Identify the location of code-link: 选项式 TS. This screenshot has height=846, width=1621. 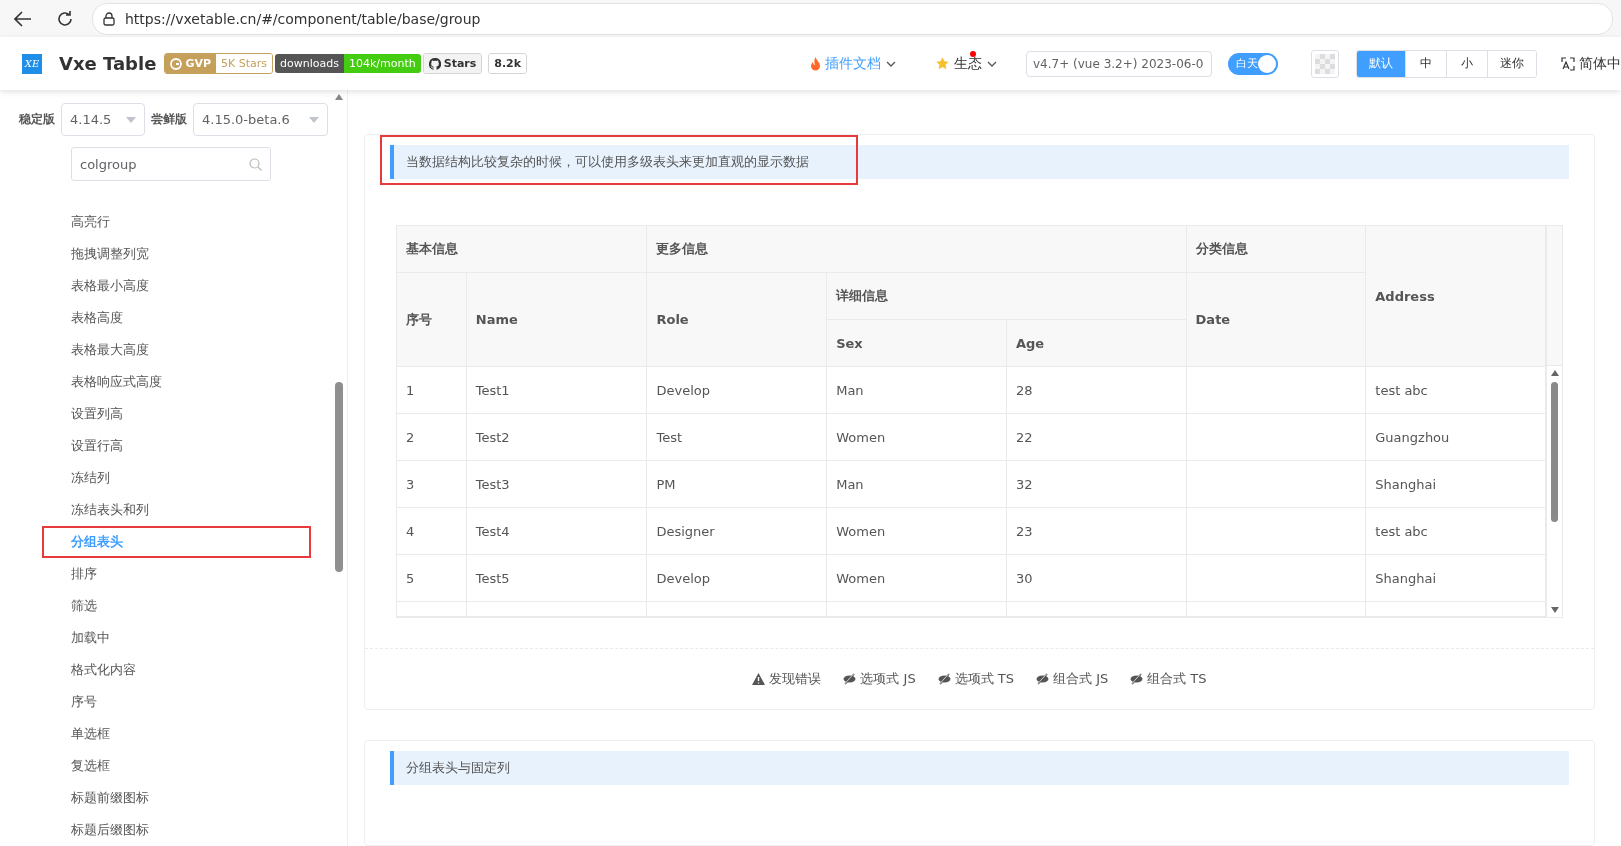
(975, 679).